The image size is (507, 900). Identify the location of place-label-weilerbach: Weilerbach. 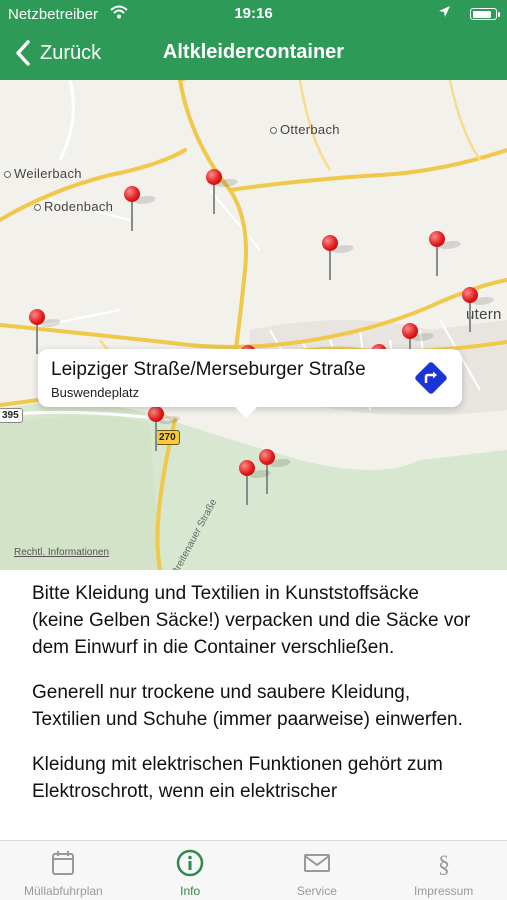
(43, 173).